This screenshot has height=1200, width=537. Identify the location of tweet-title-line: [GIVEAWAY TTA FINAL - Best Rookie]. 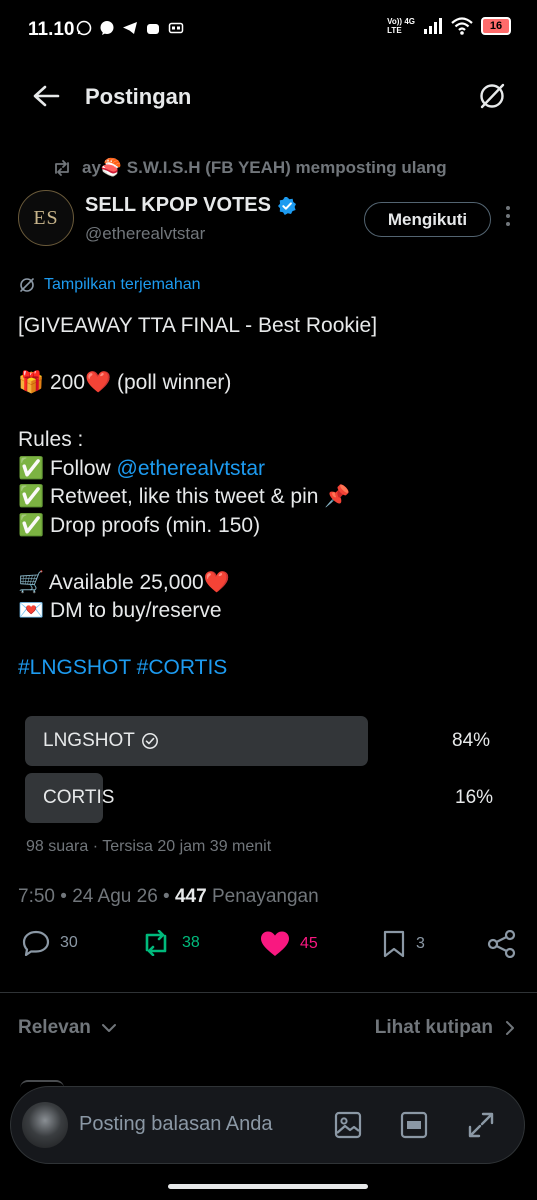
(198, 325).